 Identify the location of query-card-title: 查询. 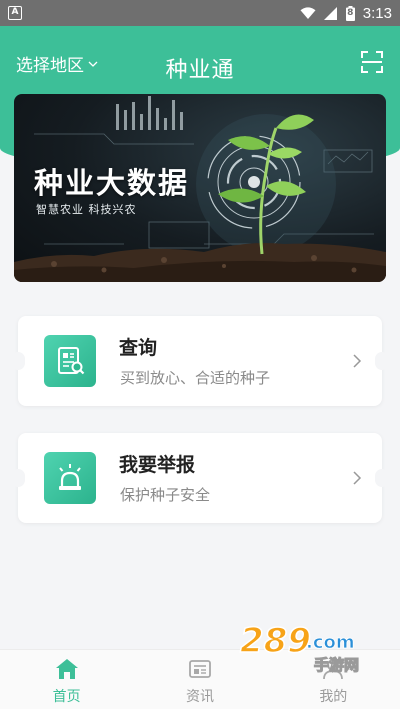
(138, 348).